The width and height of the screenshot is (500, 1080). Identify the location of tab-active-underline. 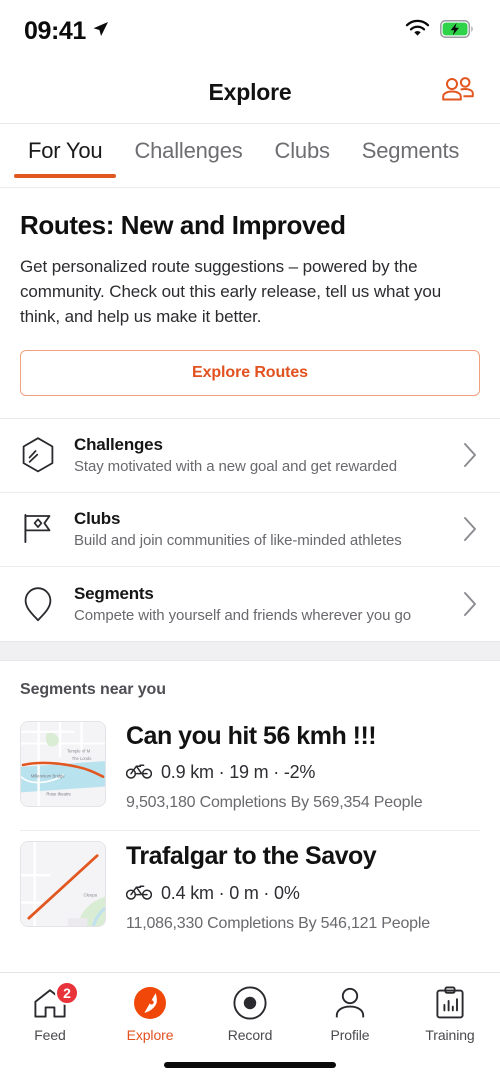
(65, 176).